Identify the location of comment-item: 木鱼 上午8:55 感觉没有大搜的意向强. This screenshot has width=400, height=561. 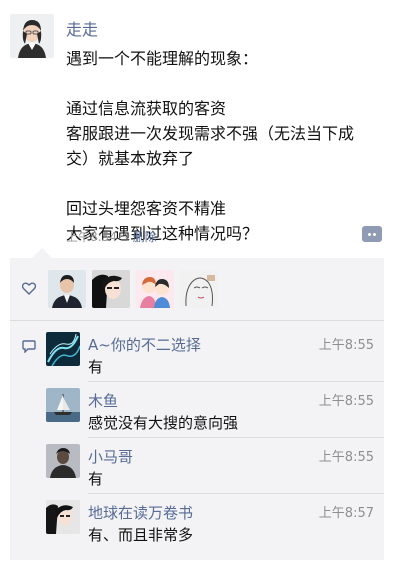
(214, 410).